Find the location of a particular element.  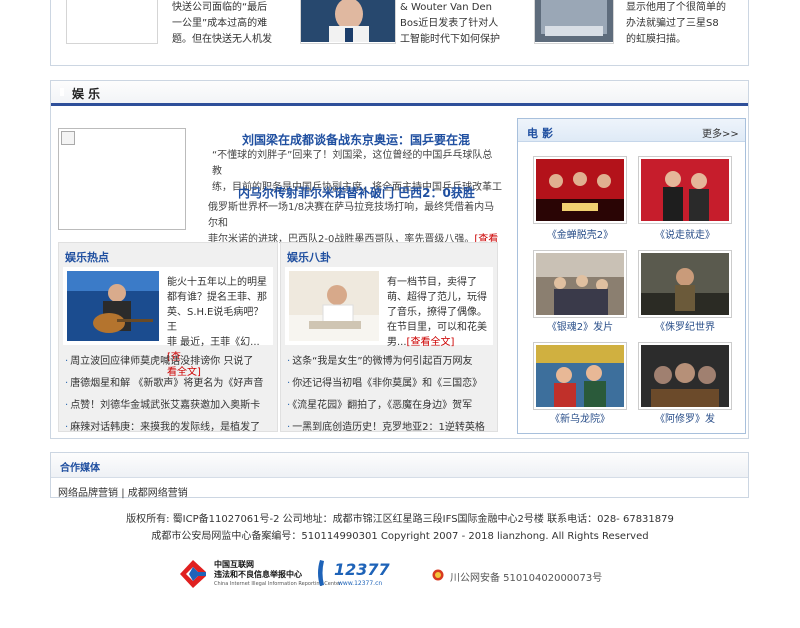

list-item: · 唐德烟星和解 《新歌声》将更名为《好声音 is located at coordinates (170, 384).